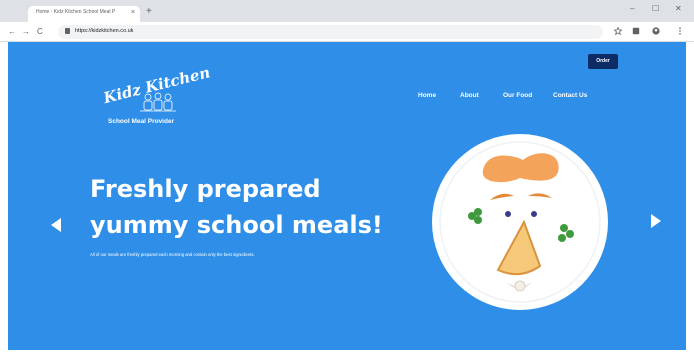  I want to click on menu-icon, so click(680, 31).